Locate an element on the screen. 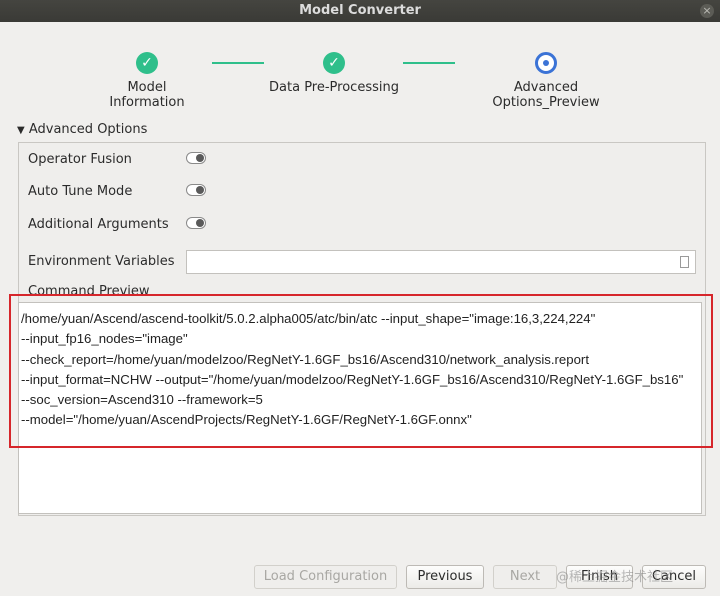  window-title: Model Converter is located at coordinates (360, 10).